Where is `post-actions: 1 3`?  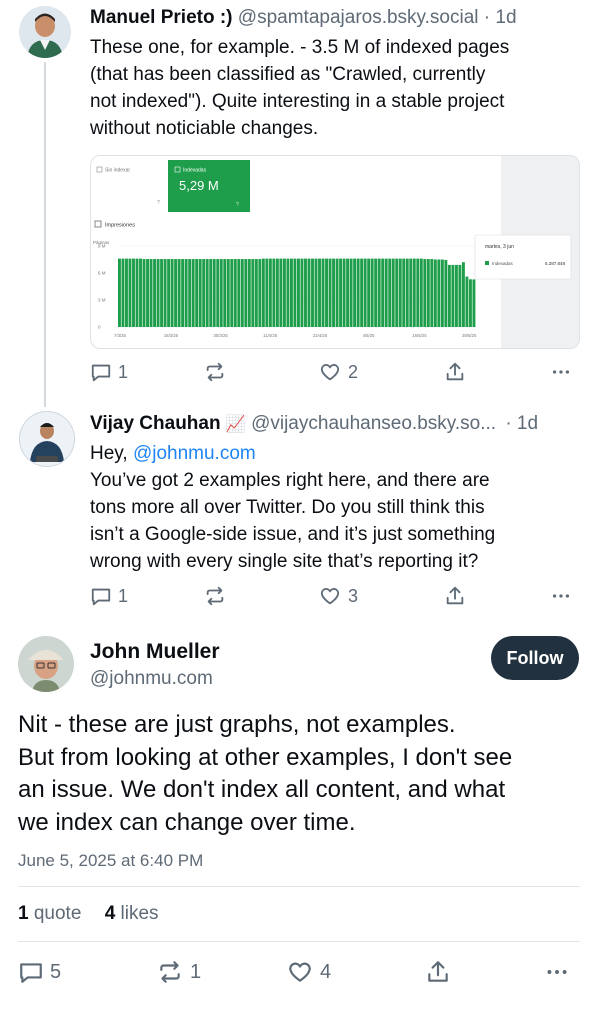
post-actions: 1 3 is located at coordinates (334, 596).